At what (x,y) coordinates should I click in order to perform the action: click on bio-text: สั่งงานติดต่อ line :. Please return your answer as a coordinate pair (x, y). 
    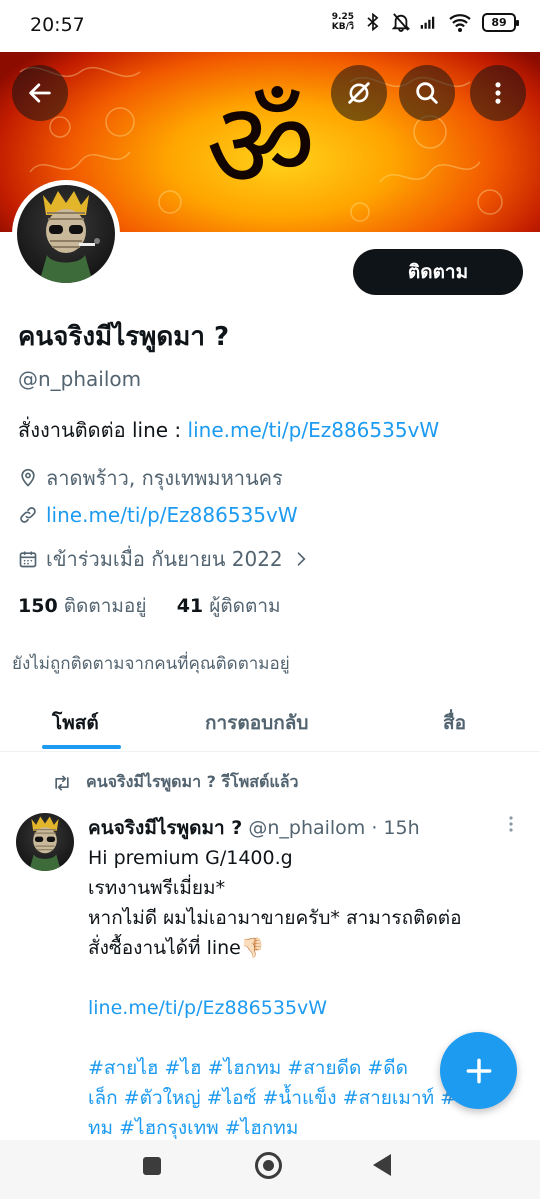
    Looking at the image, I should click on (103, 430).